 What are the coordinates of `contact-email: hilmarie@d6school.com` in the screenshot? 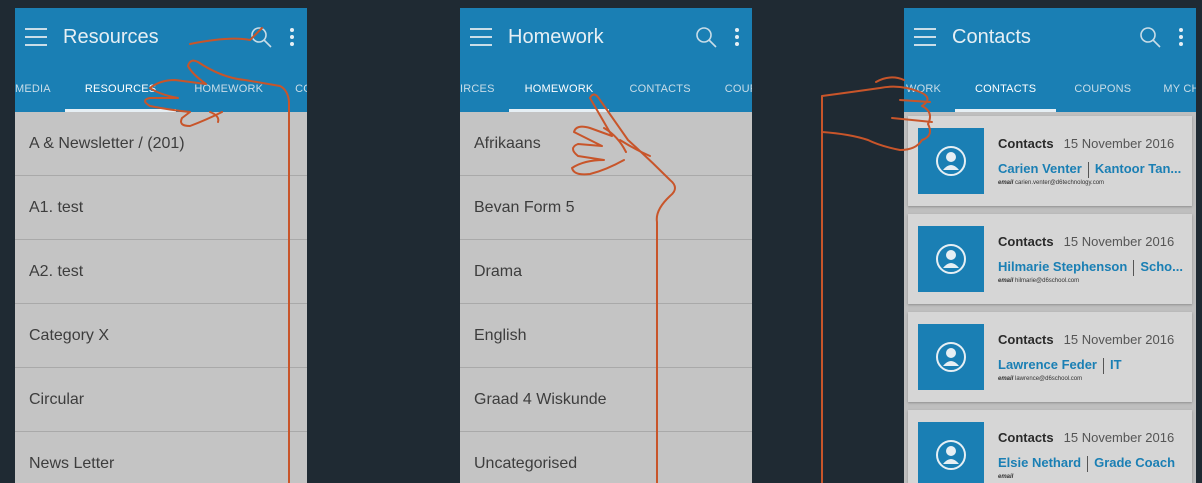 It's located at (1047, 280).